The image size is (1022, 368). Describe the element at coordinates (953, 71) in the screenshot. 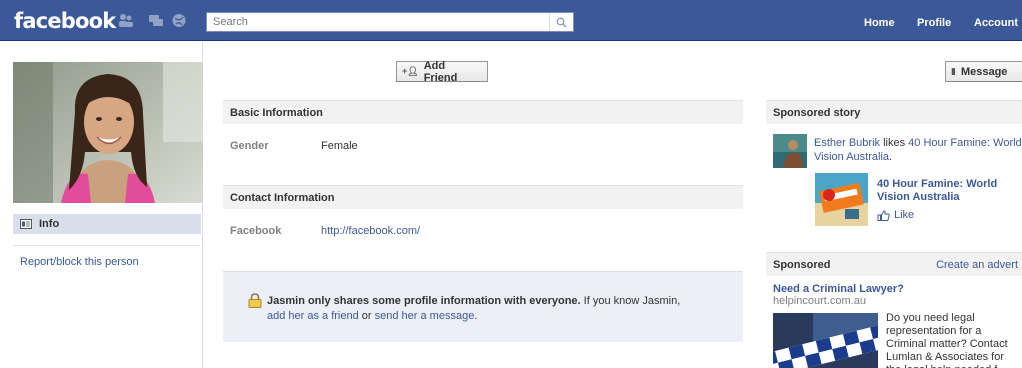

I see `message-icon: ▮` at that location.